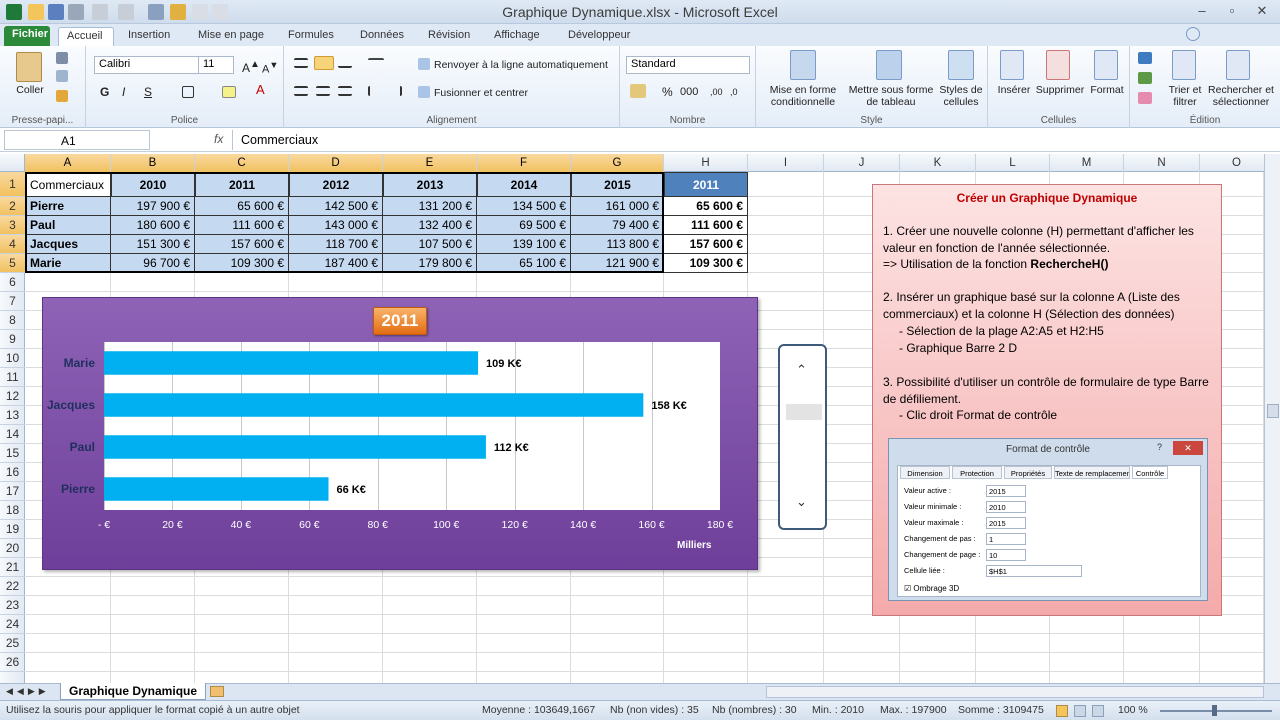 The width and height of the screenshot is (1280, 720). Describe the element at coordinates (430, 225) in the screenshot. I see `table-cell: 132 400 €` at that location.